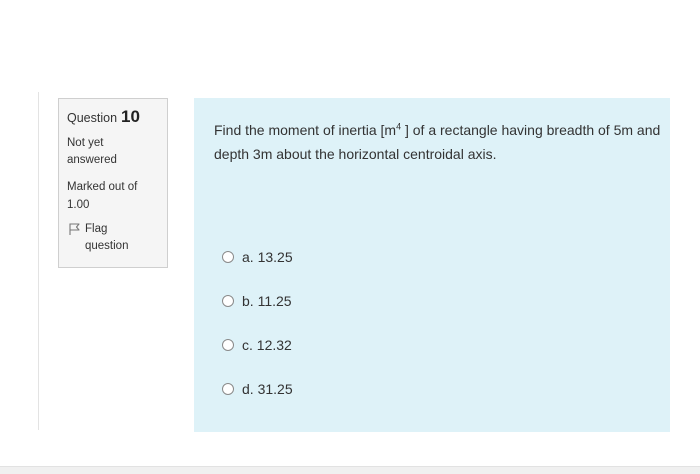 The image size is (700, 474). I want to click on state-line-1: Not yet, so click(85, 143).